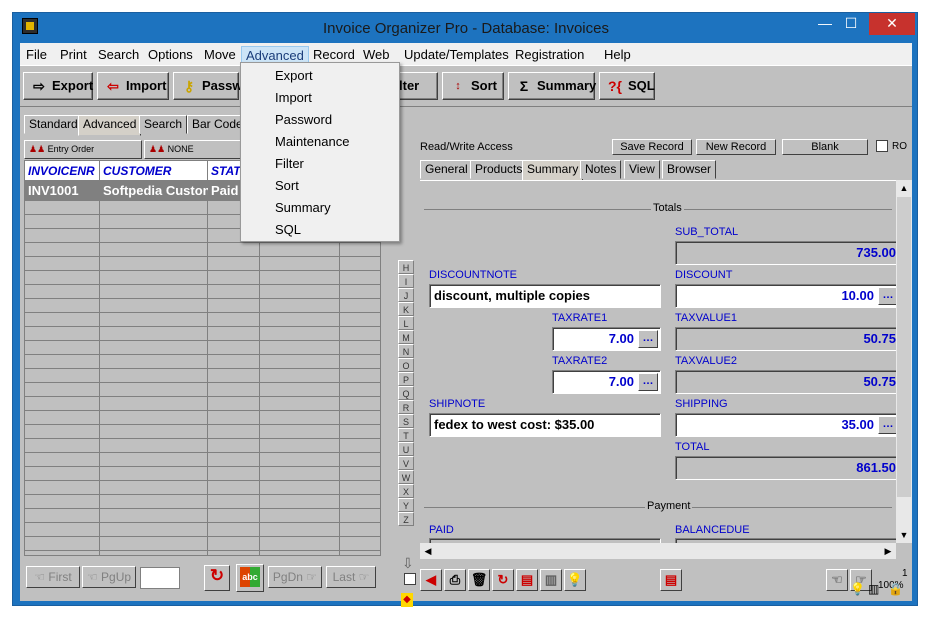  What do you see at coordinates (627, 86) in the screenshot?
I see `sql-button: ?{SQL` at bounding box center [627, 86].